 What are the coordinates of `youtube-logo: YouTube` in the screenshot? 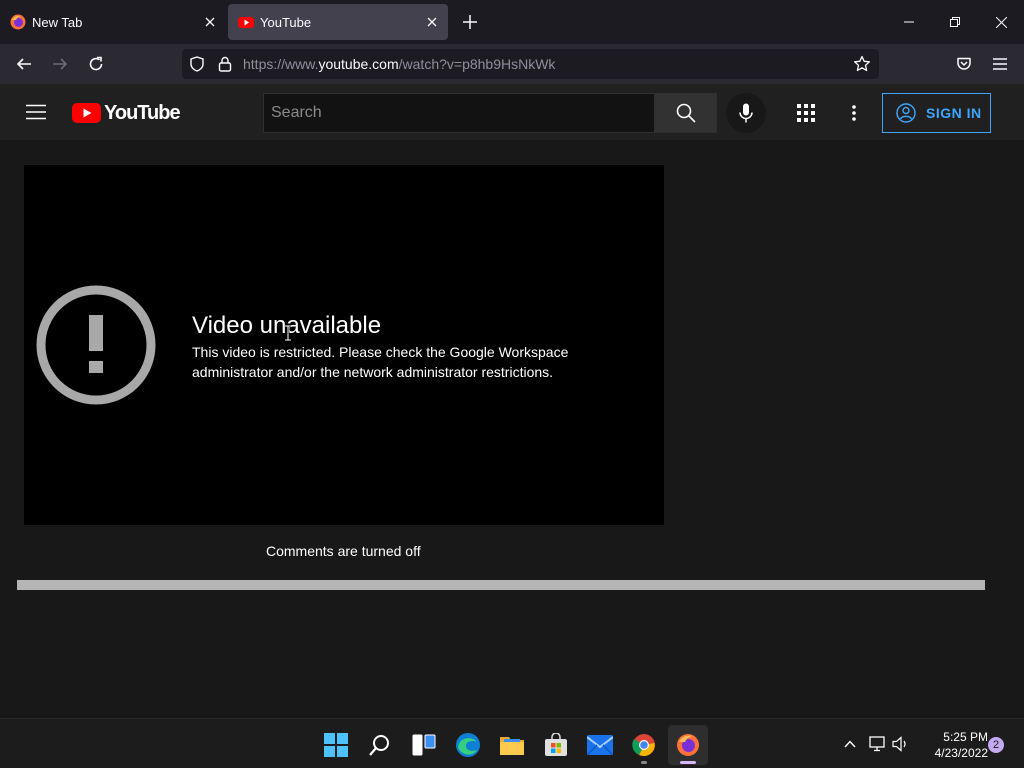 It's located at (126, 112).